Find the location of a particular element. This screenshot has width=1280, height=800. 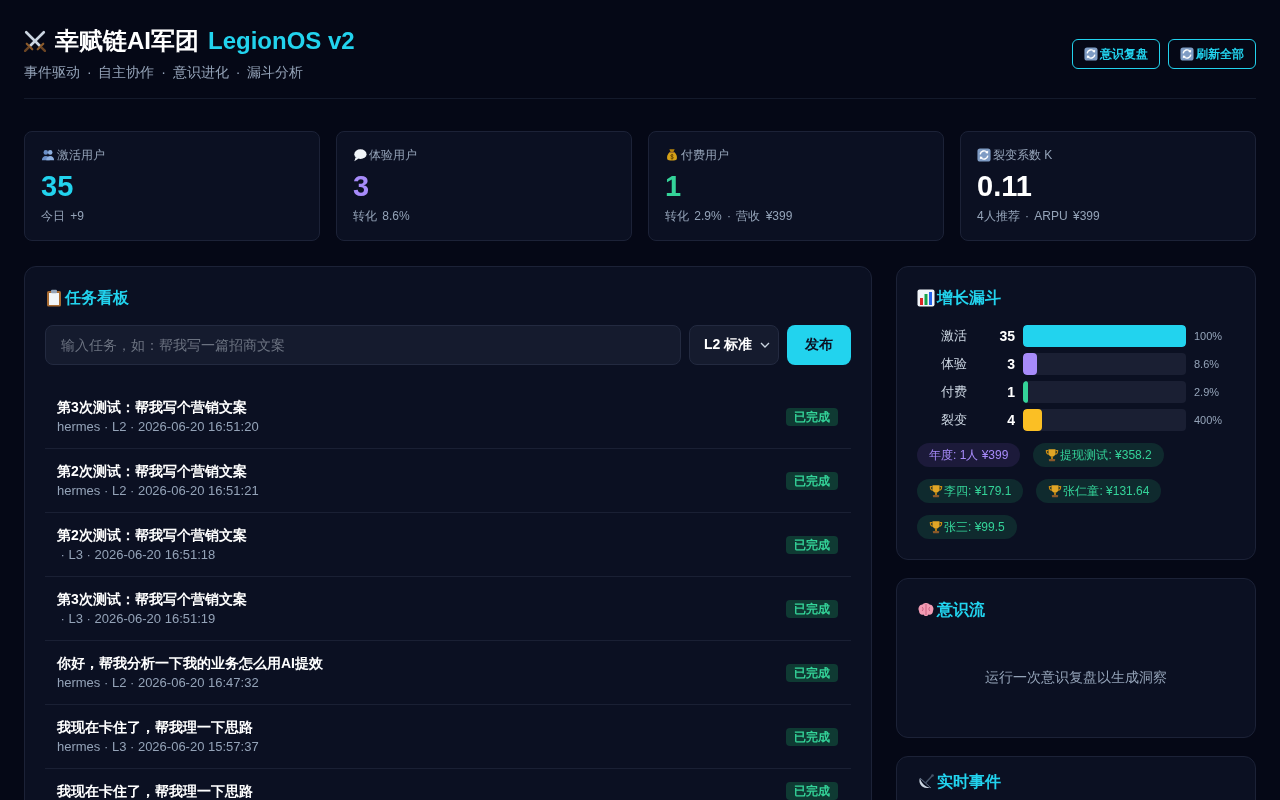

reward-label: 李四: ¥179.1 is located at coordinates (978, 491).